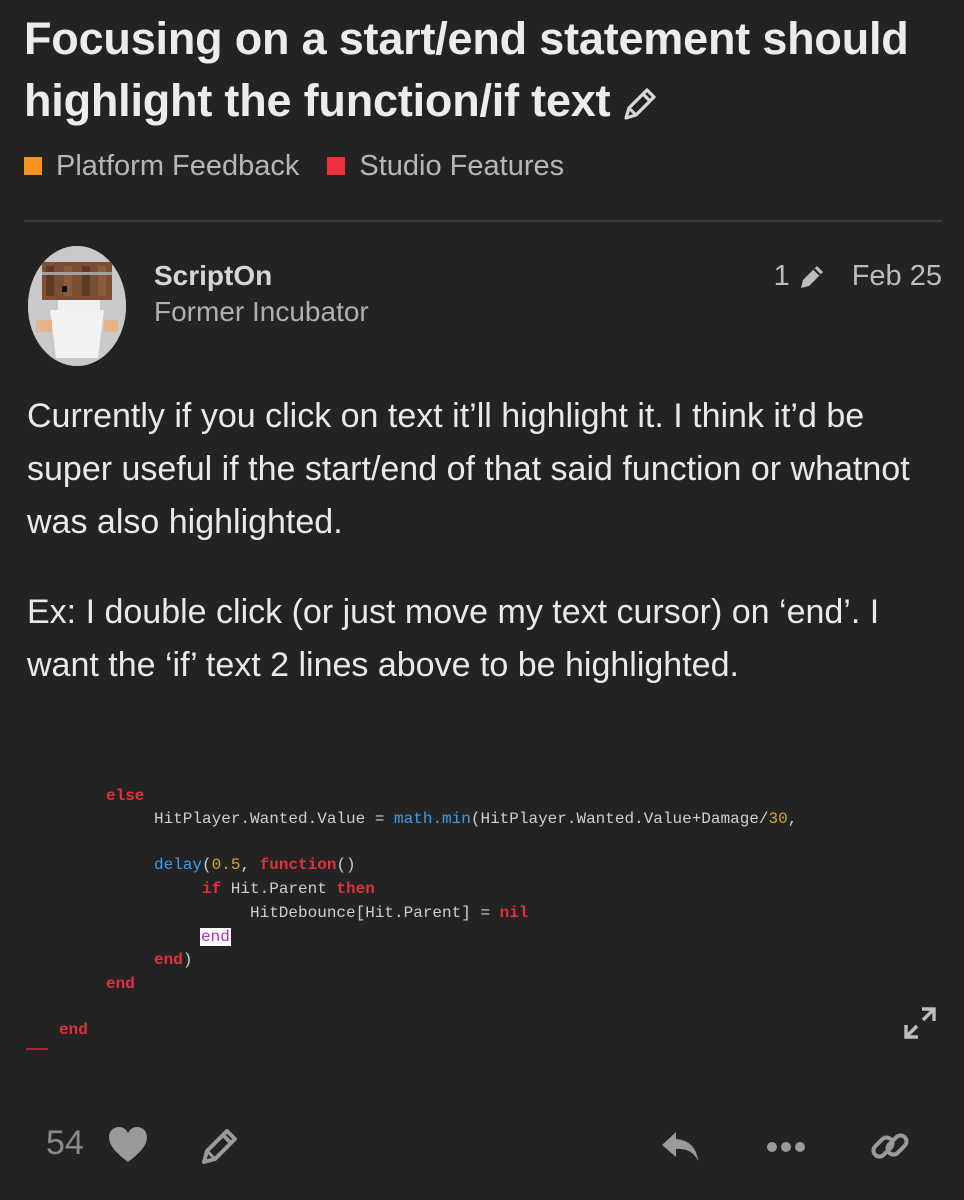 The image size is (964, 1200). What do you see at coordinates (786, 1146) in the screenshot?
I see `ellipsis-icon` at bounding box center [786, 1146].